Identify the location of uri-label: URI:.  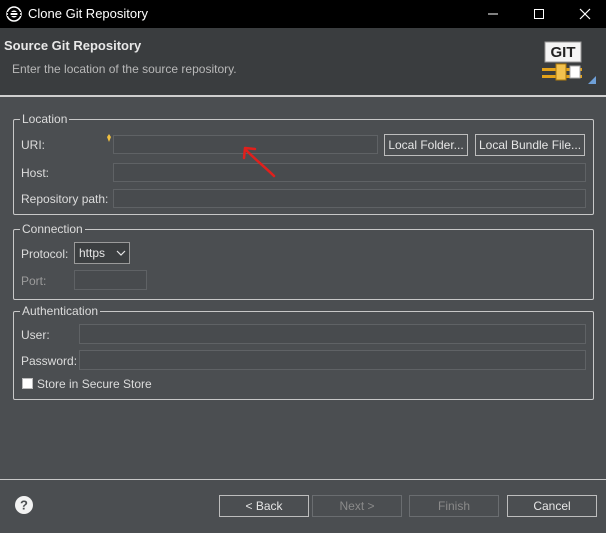
(33, 145).